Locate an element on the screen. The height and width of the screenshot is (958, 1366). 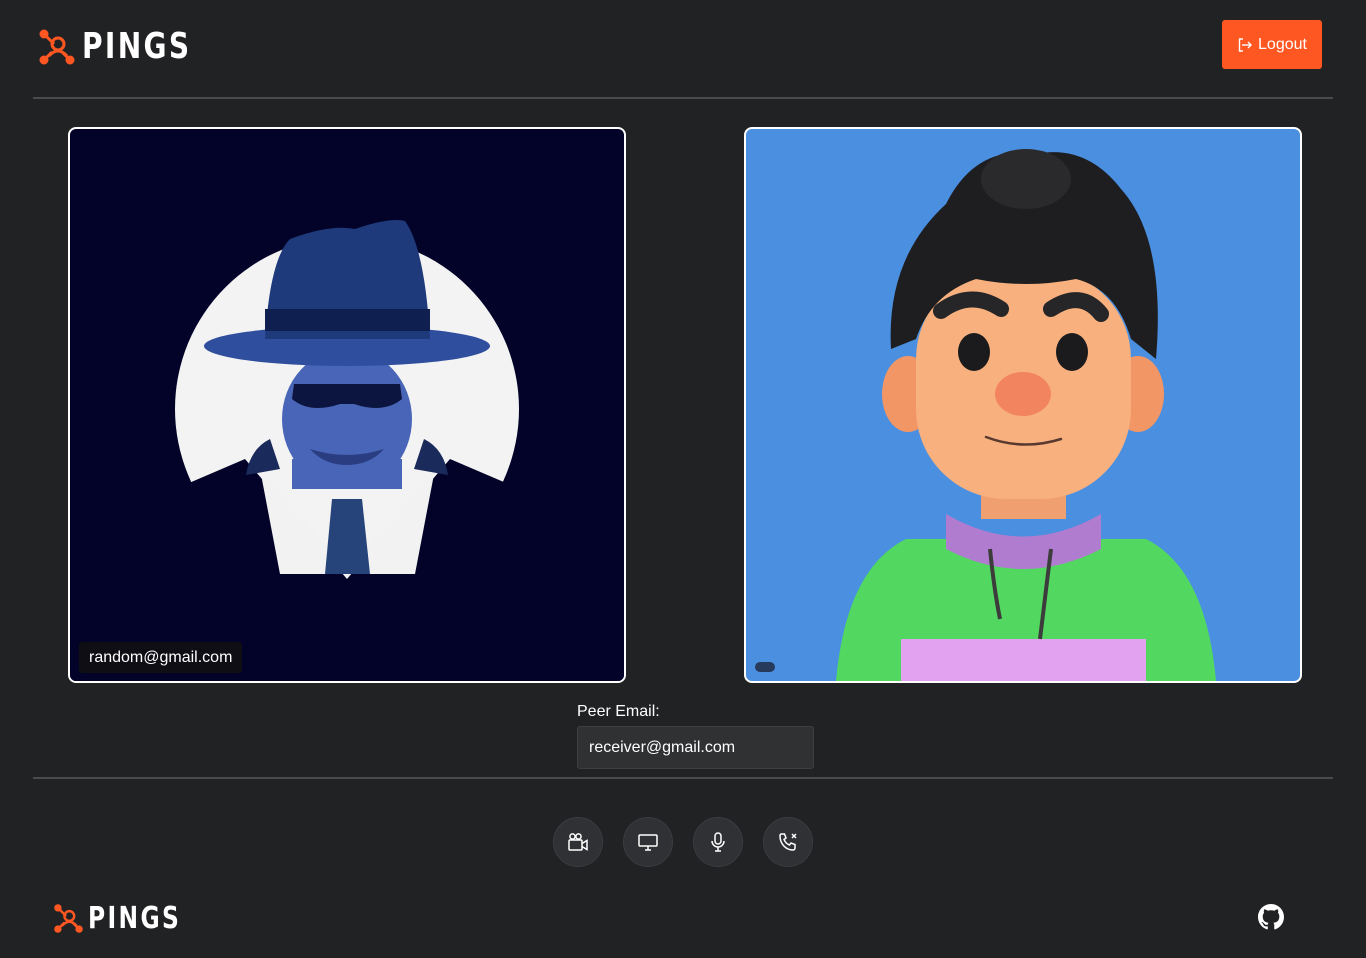
camera-toggle-button is located at coordinates (578, 842).